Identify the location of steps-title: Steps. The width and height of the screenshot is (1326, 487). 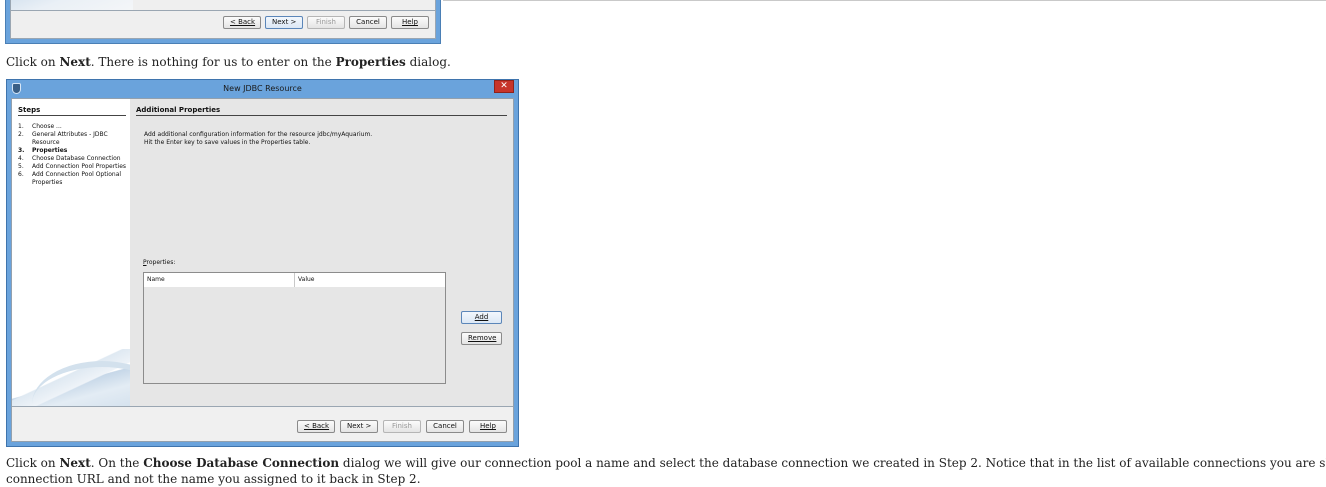
(29, 110).